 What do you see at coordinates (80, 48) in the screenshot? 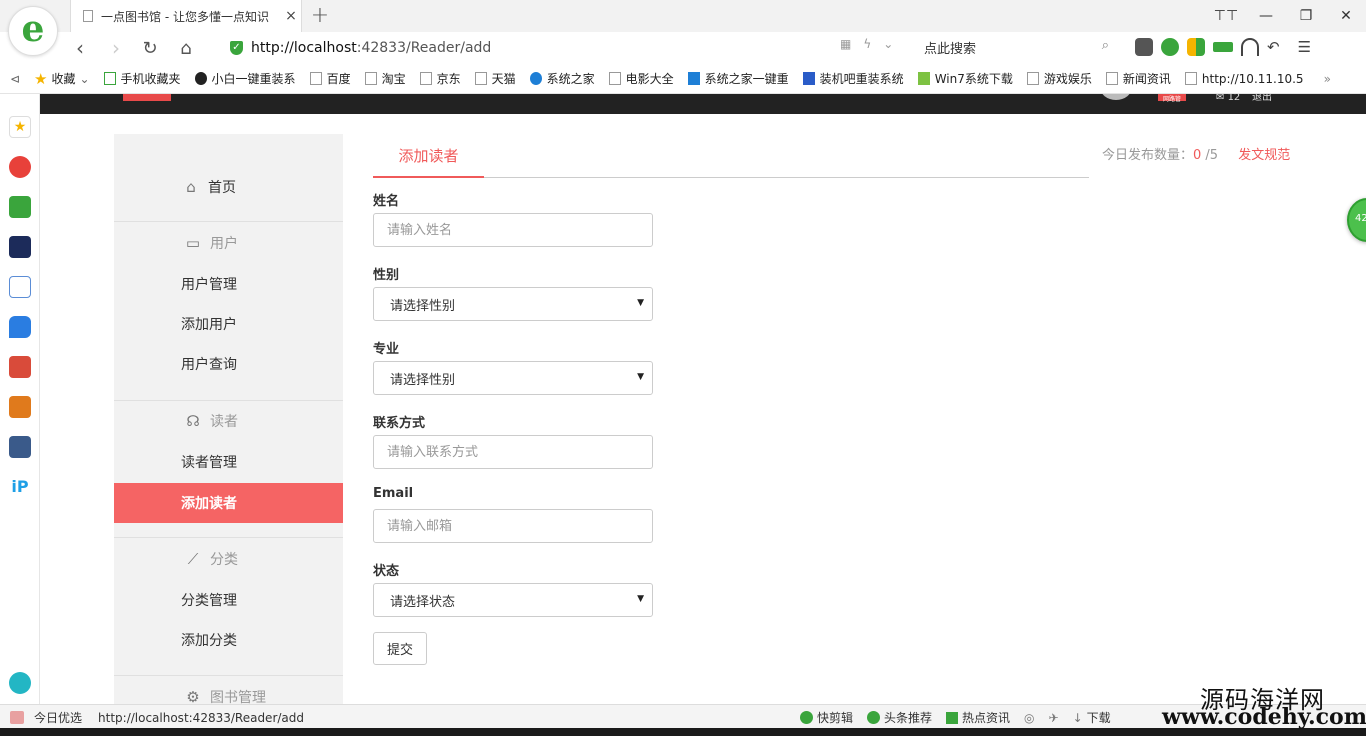
I see `back-icon: ‹` at bounding box center [80, 48].